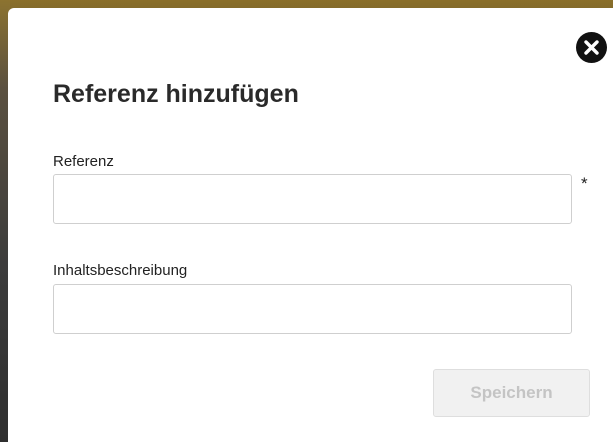 The width and height of the screenshot is (613, 442). Describe the element at coordinates (511, 393) in the screenshot. I see `save-button: Speichern` at that location.